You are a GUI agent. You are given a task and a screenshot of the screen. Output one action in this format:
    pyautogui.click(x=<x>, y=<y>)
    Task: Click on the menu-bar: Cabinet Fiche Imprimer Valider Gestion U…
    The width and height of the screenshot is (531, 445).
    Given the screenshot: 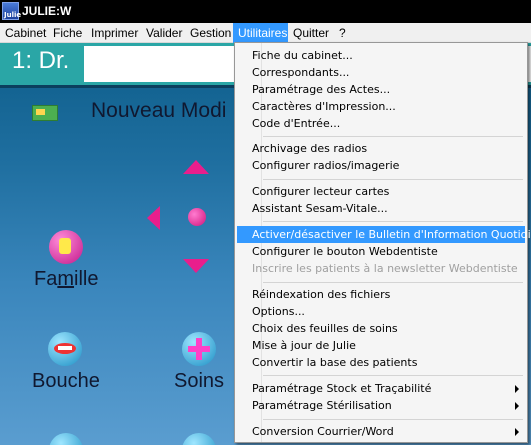 What is the action you would take?
    pyautogui.click(x=265, y=33)
    